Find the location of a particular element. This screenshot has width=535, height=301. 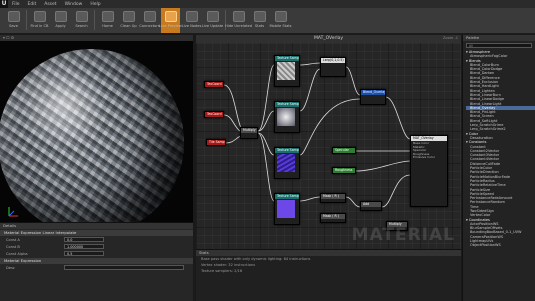

prop-const-alpha: Const Alpha 0.5 is located at coordinates (96, 253).